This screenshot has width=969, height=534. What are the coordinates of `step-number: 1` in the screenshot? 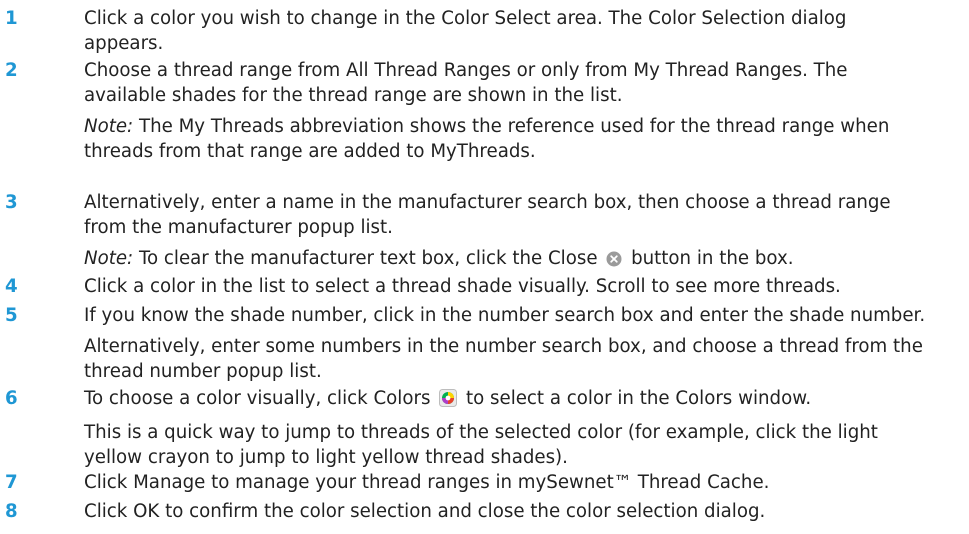 It's located at (11, 18).